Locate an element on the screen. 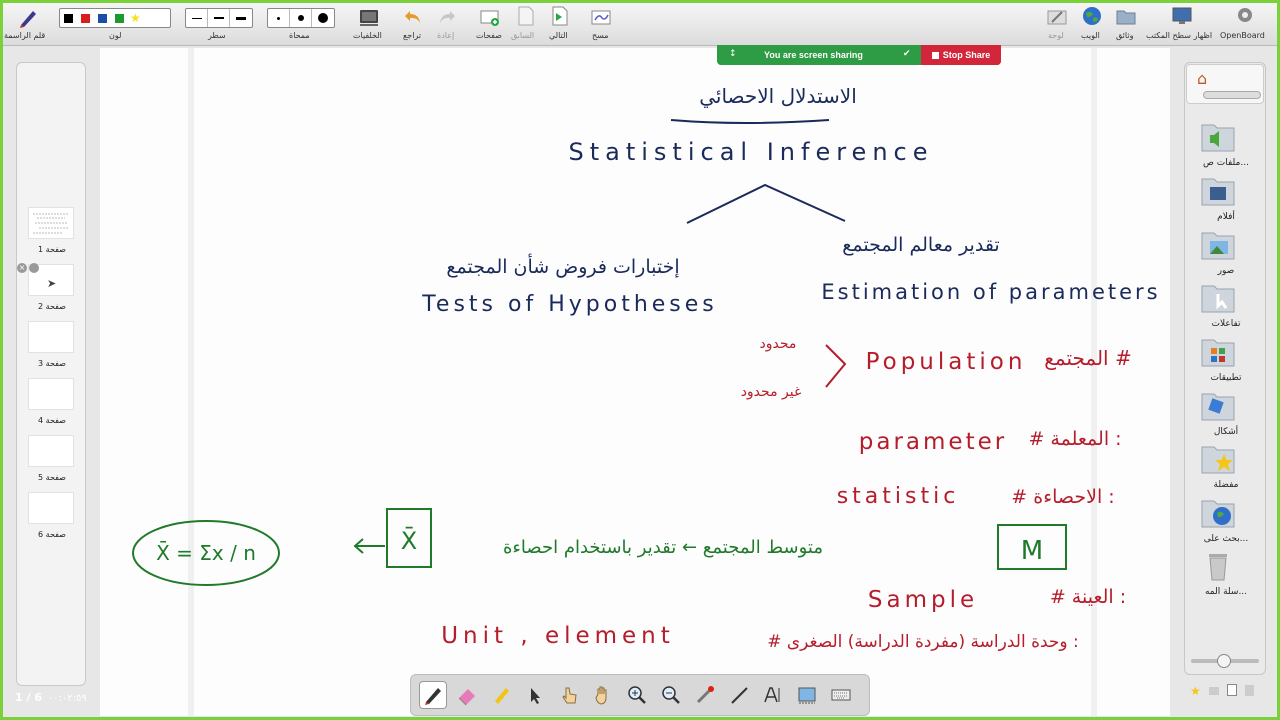  estimation-english: Estimation of parameters is located at coordinates (990, 292).